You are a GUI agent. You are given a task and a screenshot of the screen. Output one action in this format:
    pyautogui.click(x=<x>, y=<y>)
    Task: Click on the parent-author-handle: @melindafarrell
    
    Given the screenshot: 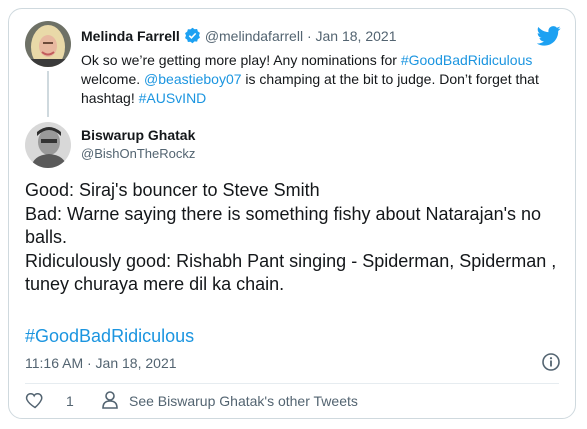 What is the action you would take?
    pyautogui.click(x=254, y=36)
    